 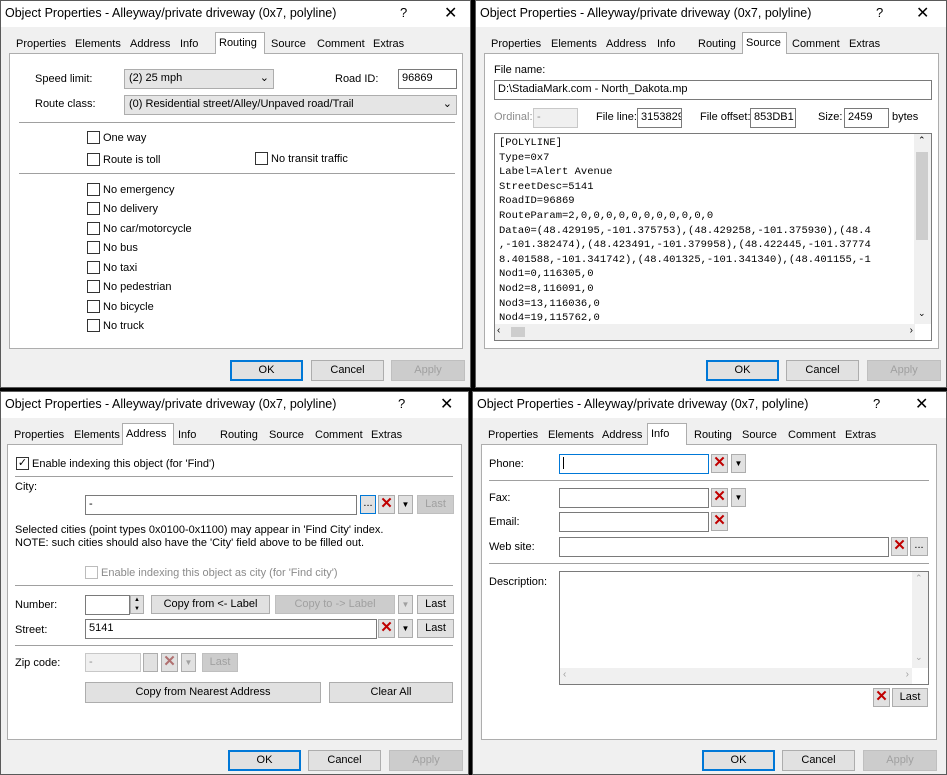 I want to click on no-bus-checkbox, so click(x=93, y=247).